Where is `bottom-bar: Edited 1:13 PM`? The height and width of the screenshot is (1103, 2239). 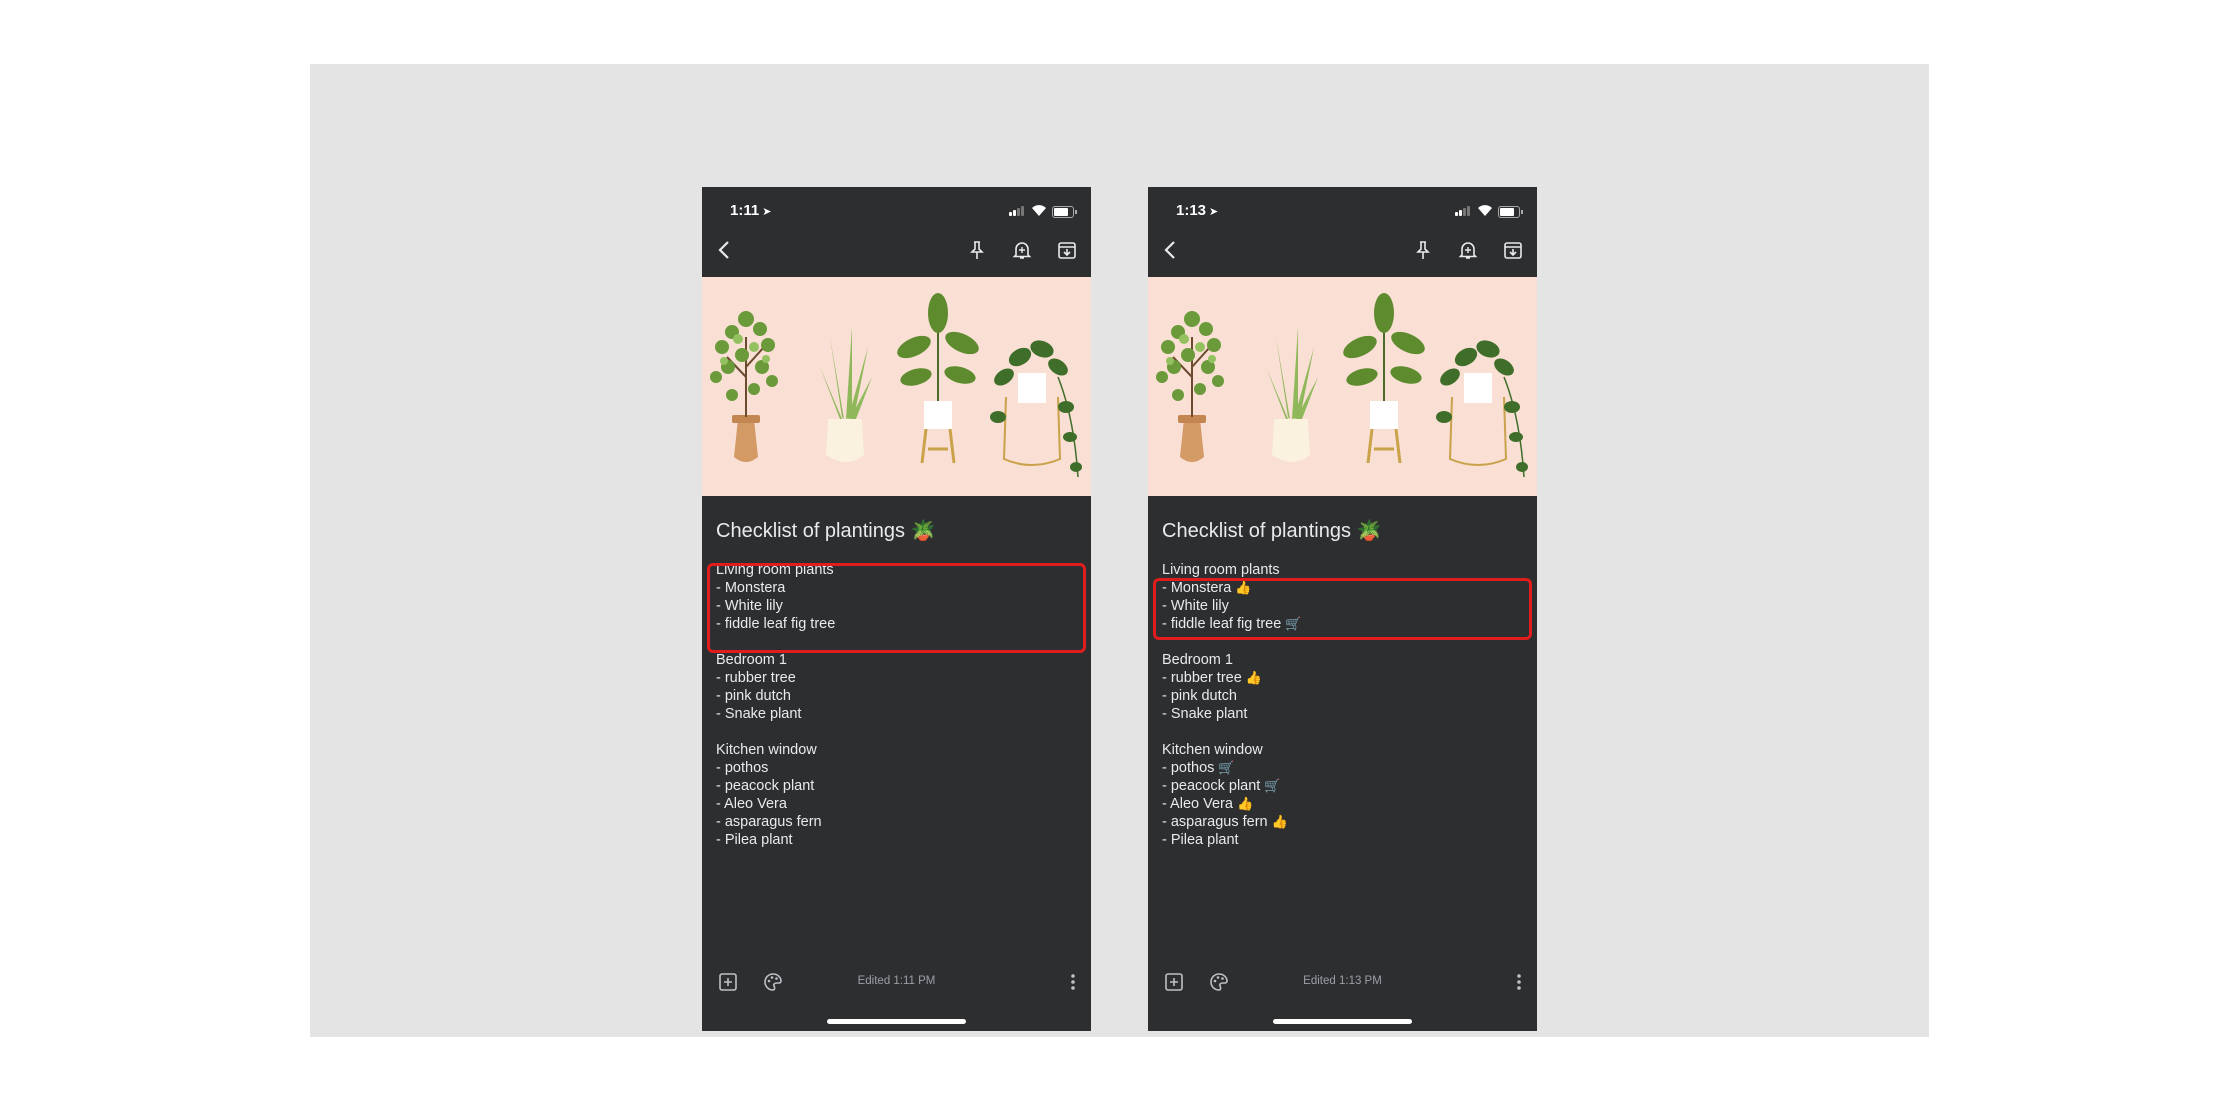 bottom-bar: Edited 1:13 PM is located at coordinates (1342, 982).